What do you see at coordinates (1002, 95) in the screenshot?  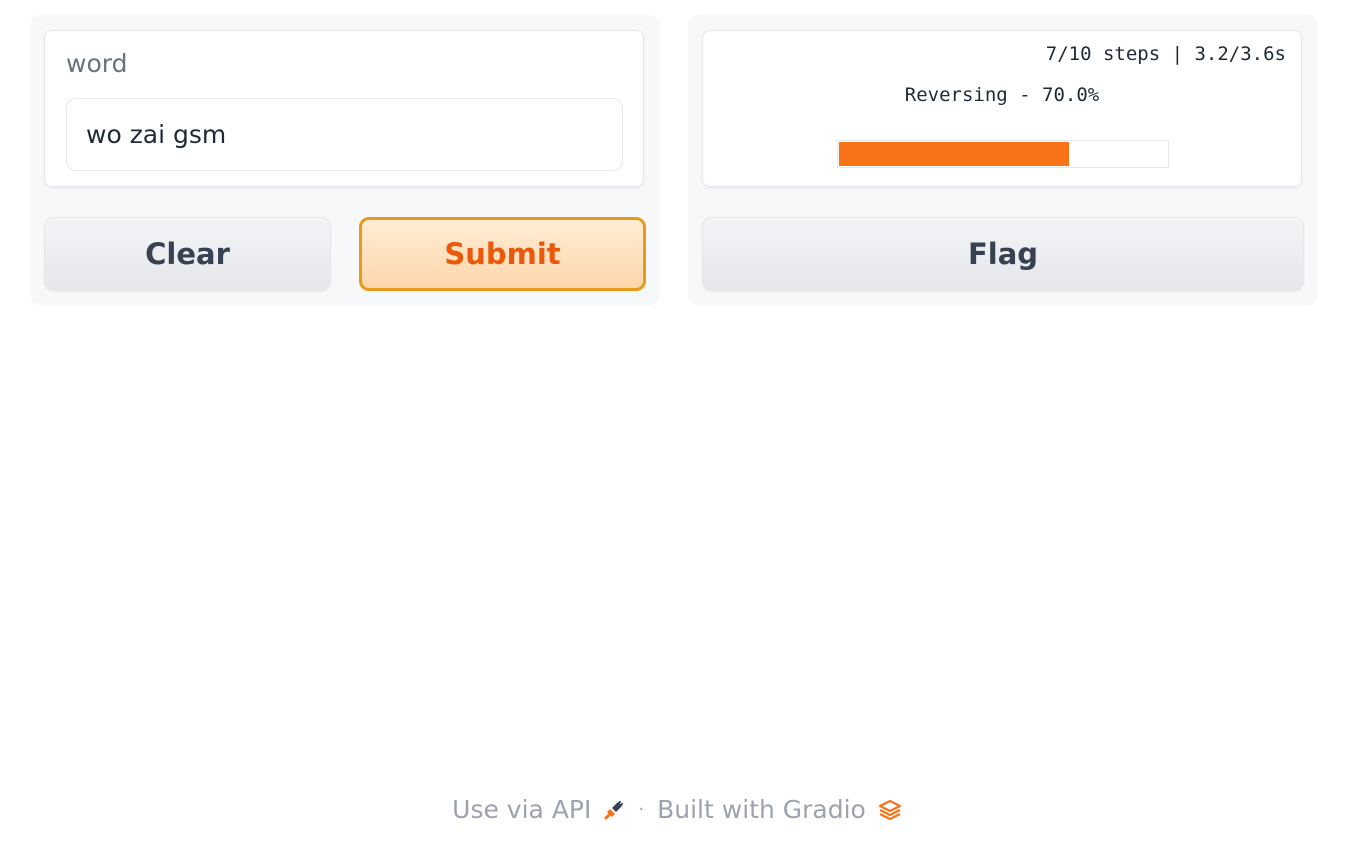 I see `progress-status: Reversing - 70.0%` at bounding box center [1002, 95].